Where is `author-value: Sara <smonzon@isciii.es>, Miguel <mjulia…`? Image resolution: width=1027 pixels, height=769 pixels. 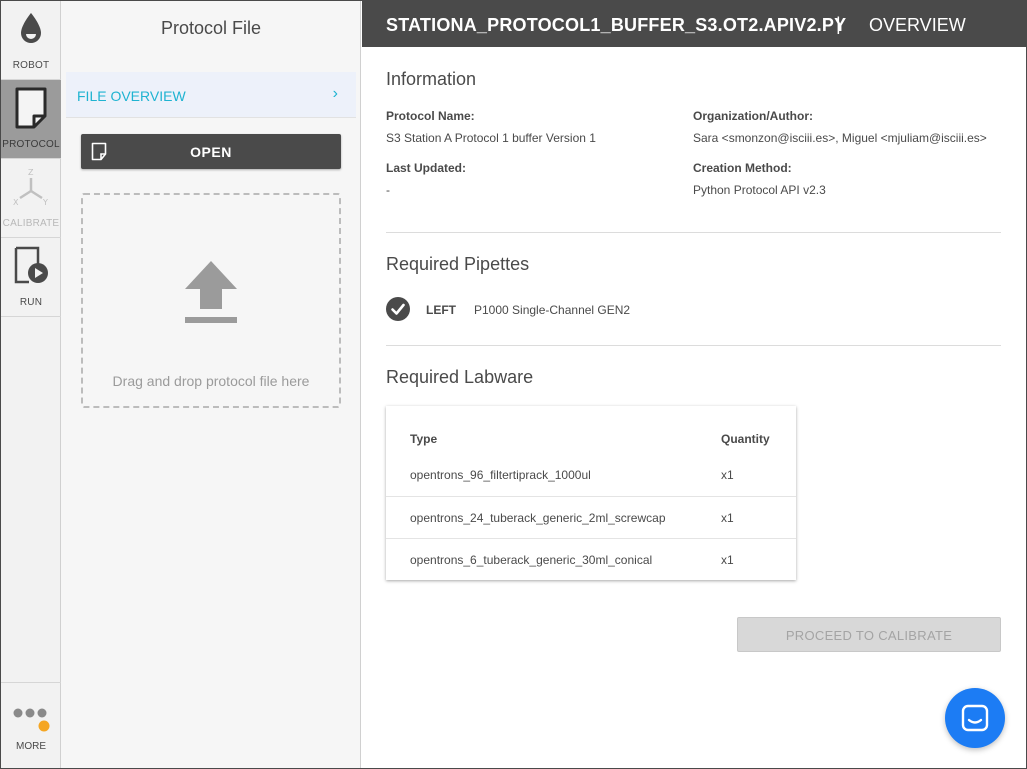
author-value: Sara <smonzon@isciii.es>, Miguel <mjulia… is located at coordinates (840, 138).